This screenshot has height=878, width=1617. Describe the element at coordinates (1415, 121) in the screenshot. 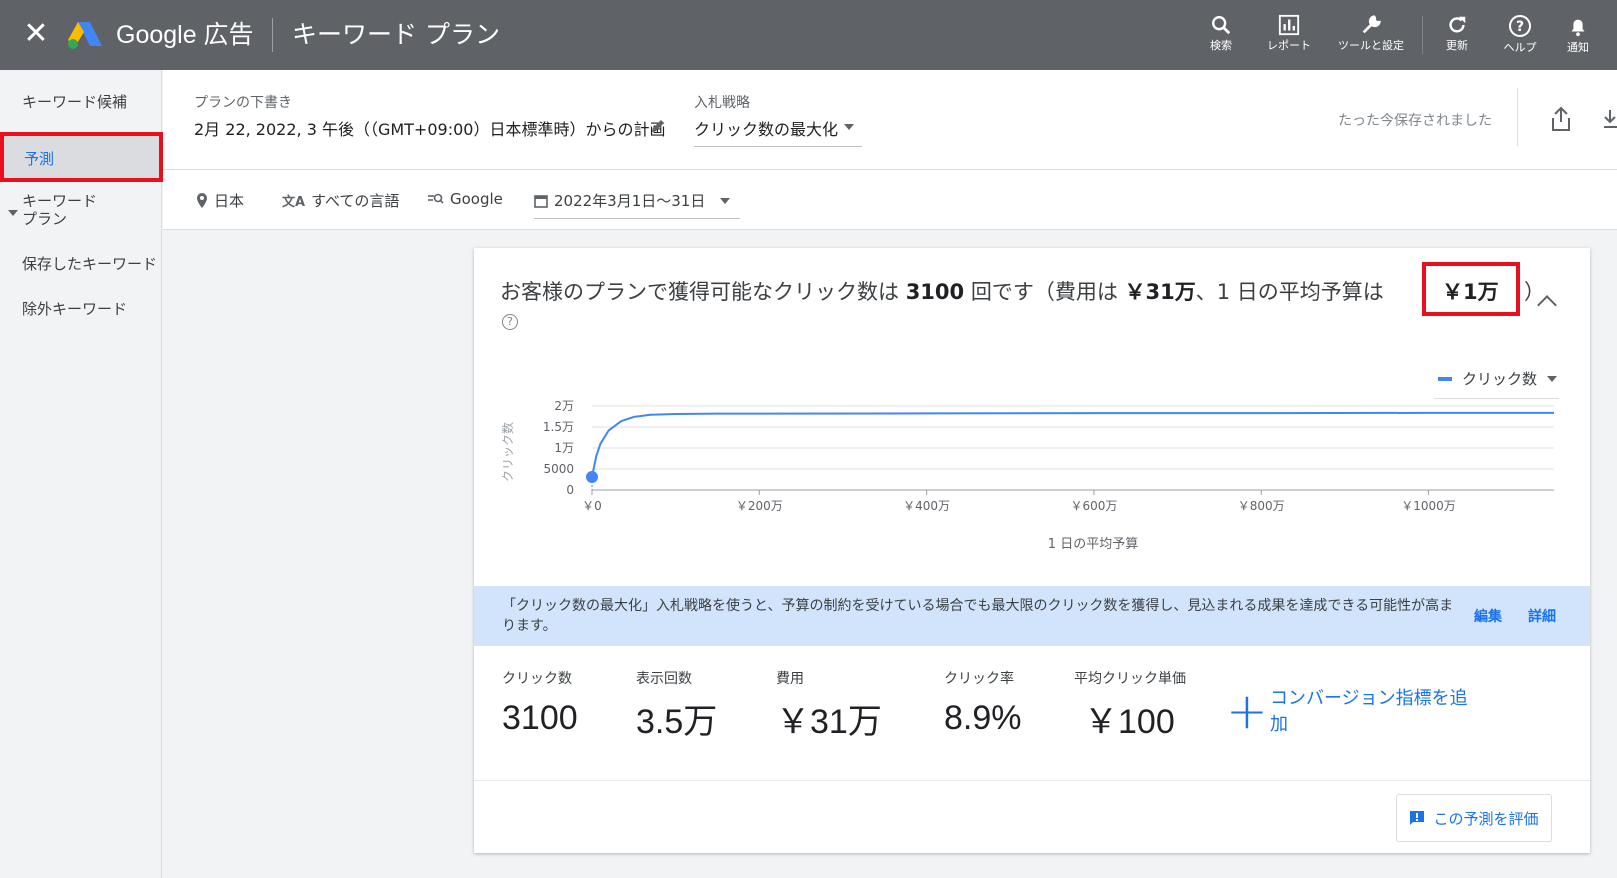

I see `saved-status: たった今保存されました` at that location.